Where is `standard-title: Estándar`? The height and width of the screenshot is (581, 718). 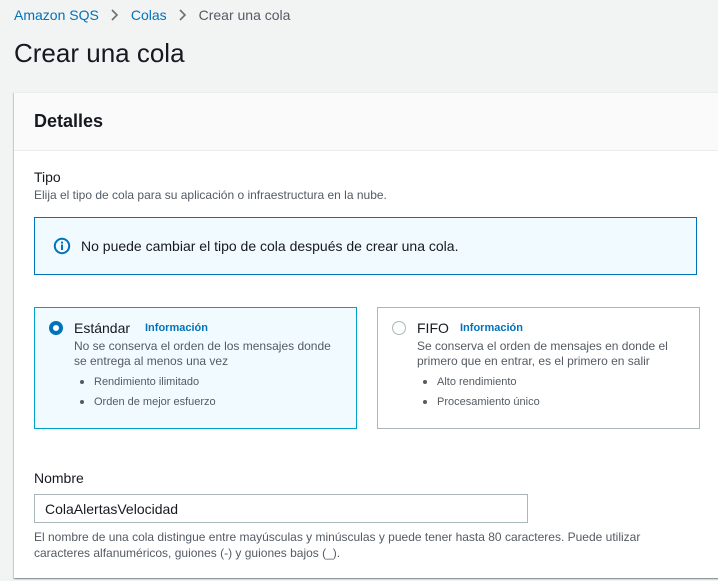
standard-title: Estándar is located at coordinates (102, 328).